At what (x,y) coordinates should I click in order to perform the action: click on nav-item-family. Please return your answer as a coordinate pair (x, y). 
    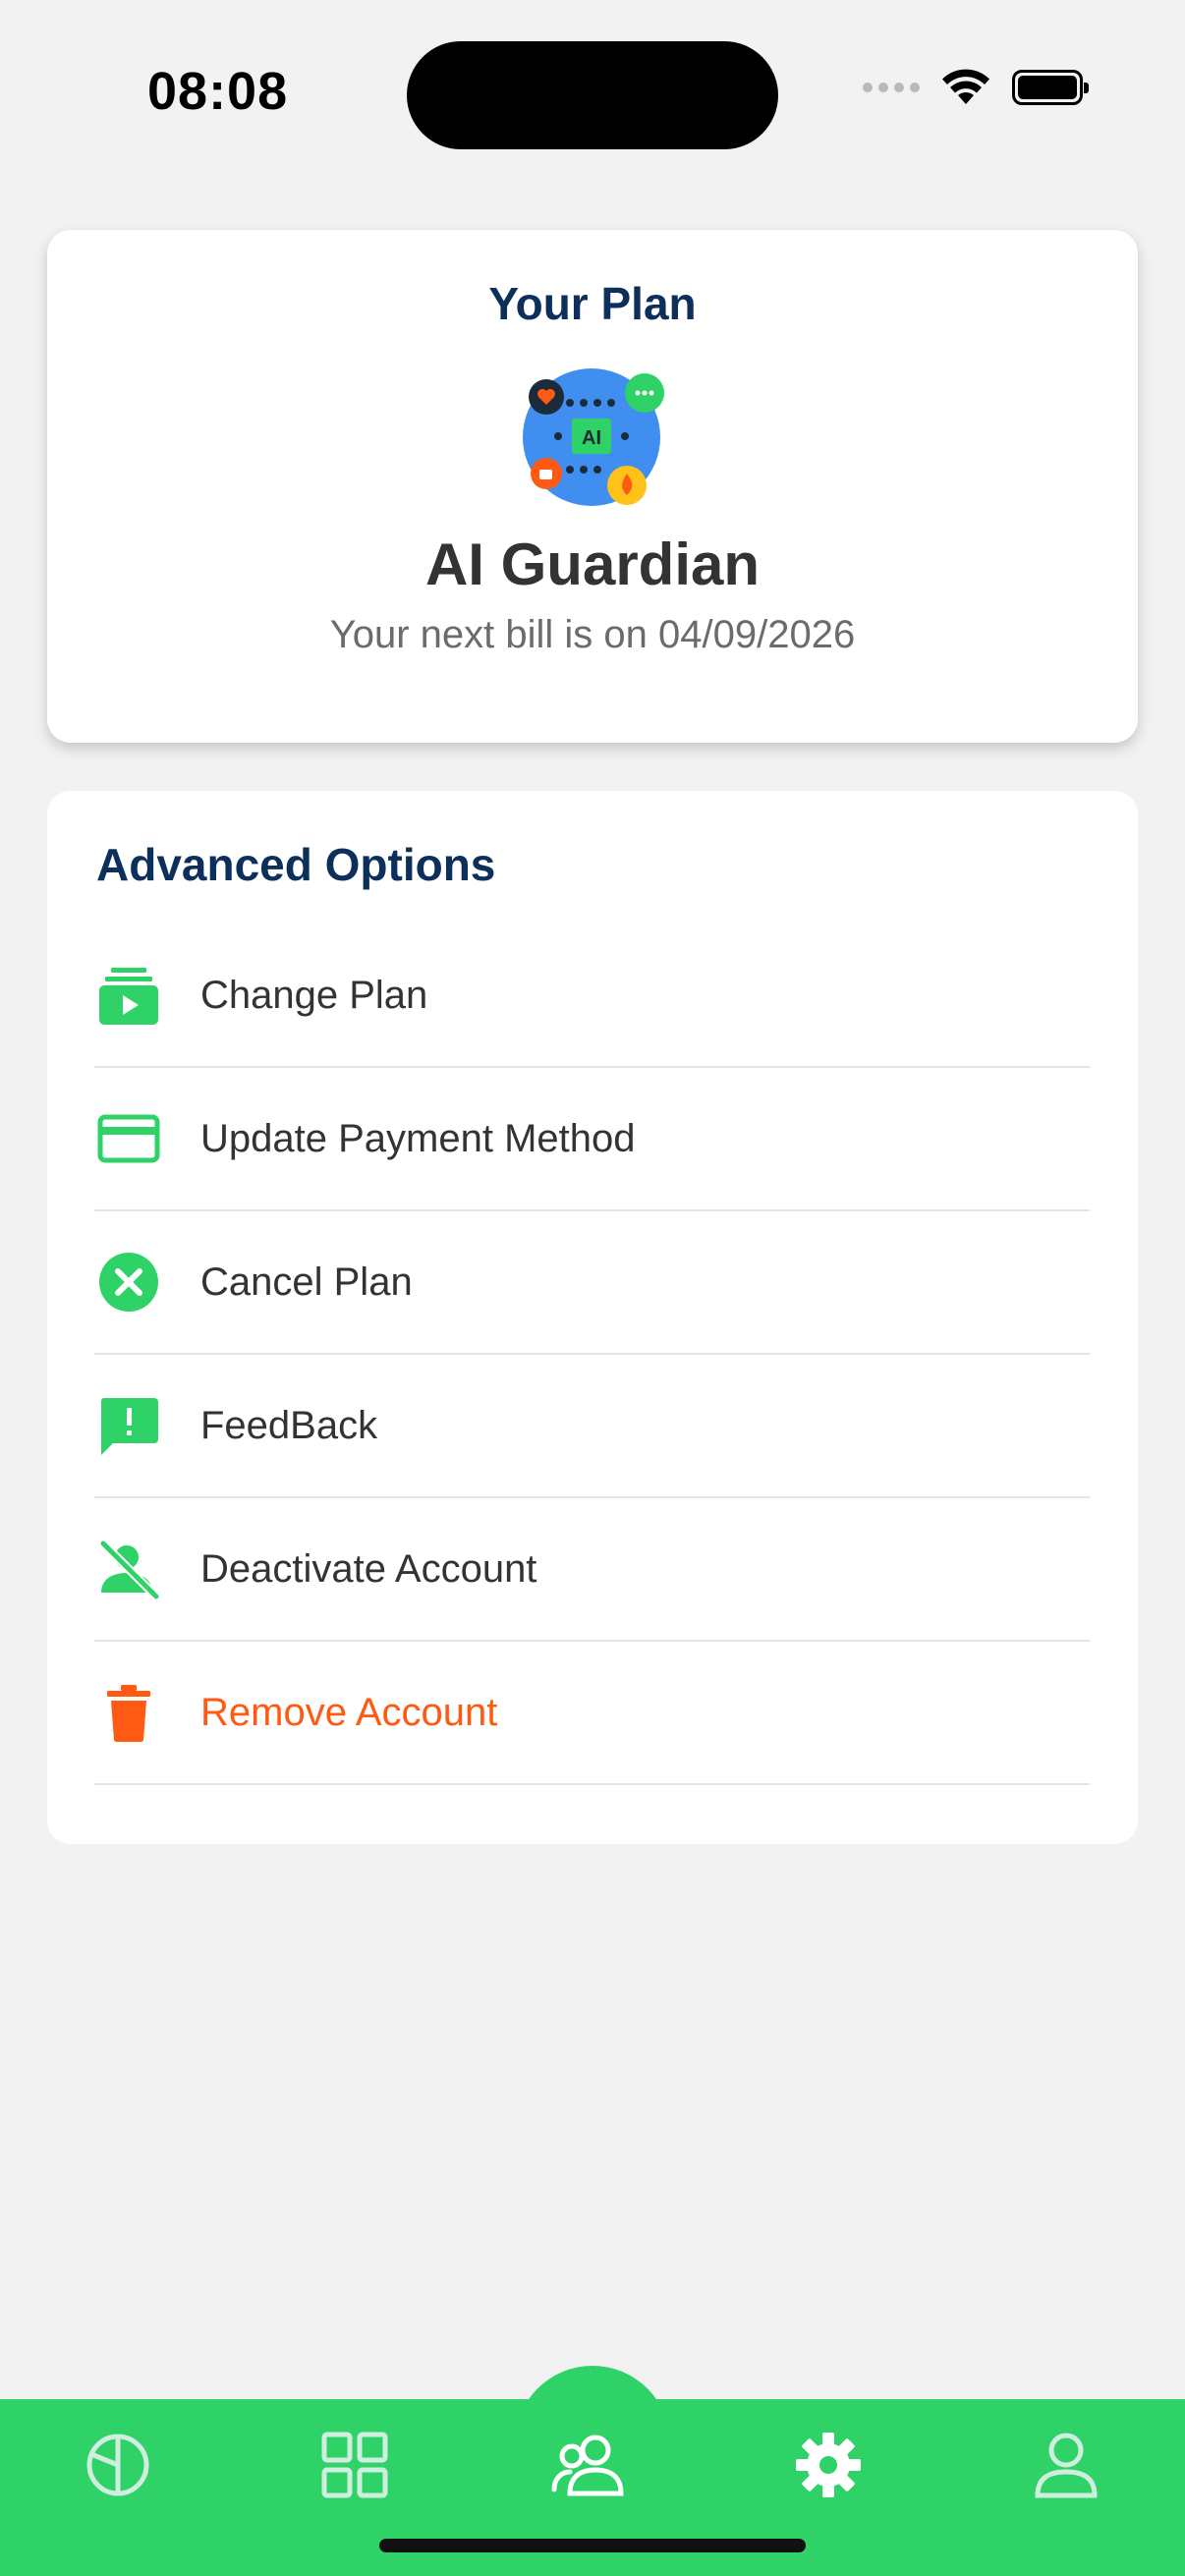
    Looking at the image, I should click on (592, 2465).